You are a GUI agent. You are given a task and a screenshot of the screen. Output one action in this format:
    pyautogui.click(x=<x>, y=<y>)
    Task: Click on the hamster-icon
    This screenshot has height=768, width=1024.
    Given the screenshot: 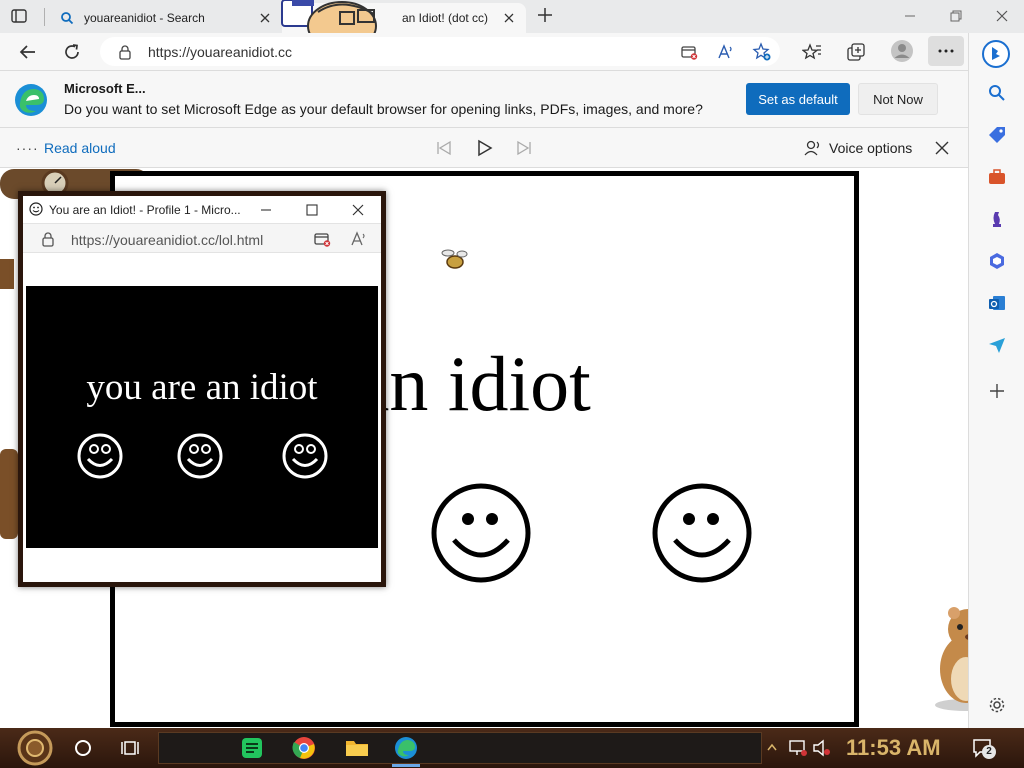 What is the action you would take?
    pyautogui.click(x=951, y=659)
    